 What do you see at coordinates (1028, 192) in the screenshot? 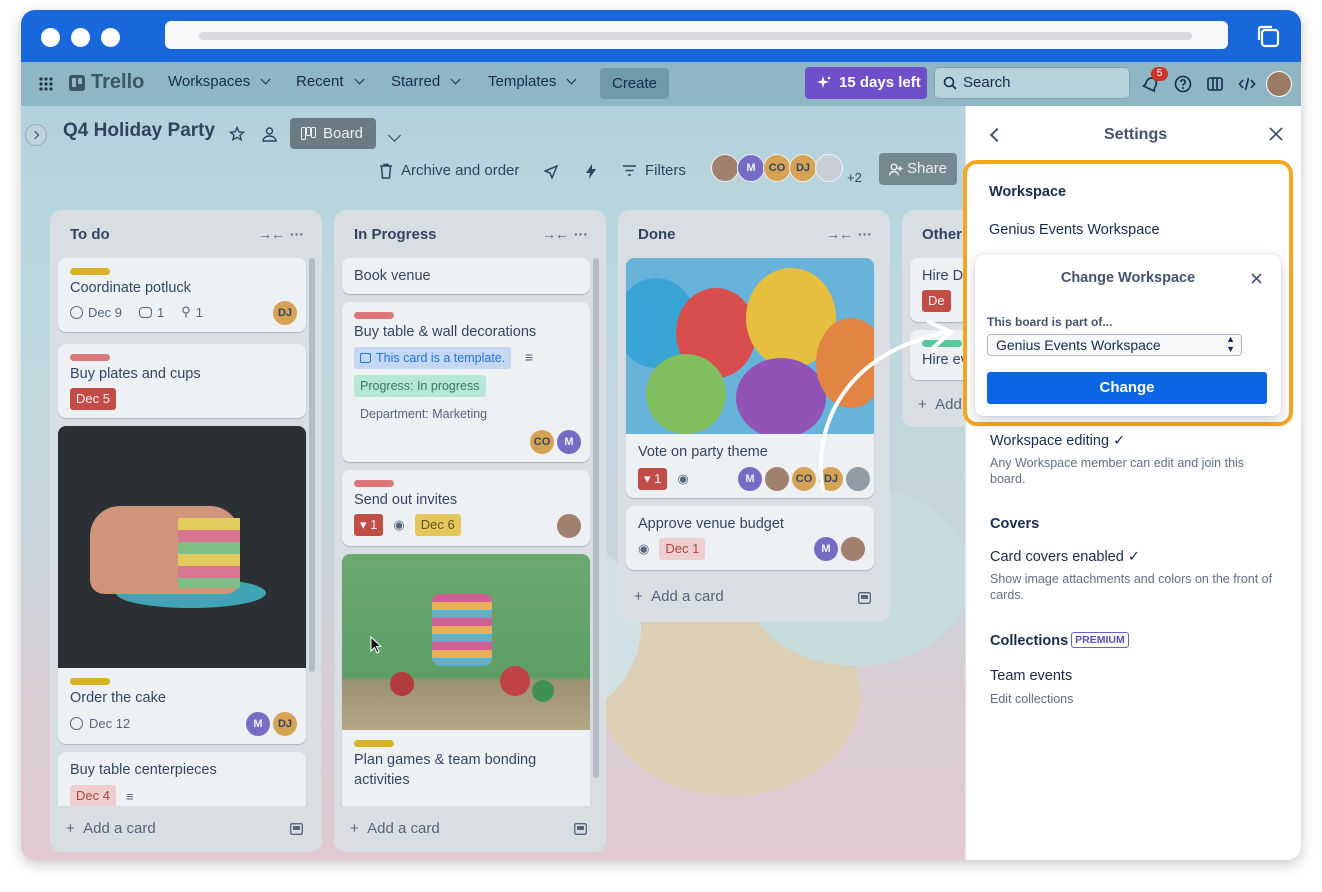
I see `workspace-heading: Workspace` at bounding box center [1028, 192].